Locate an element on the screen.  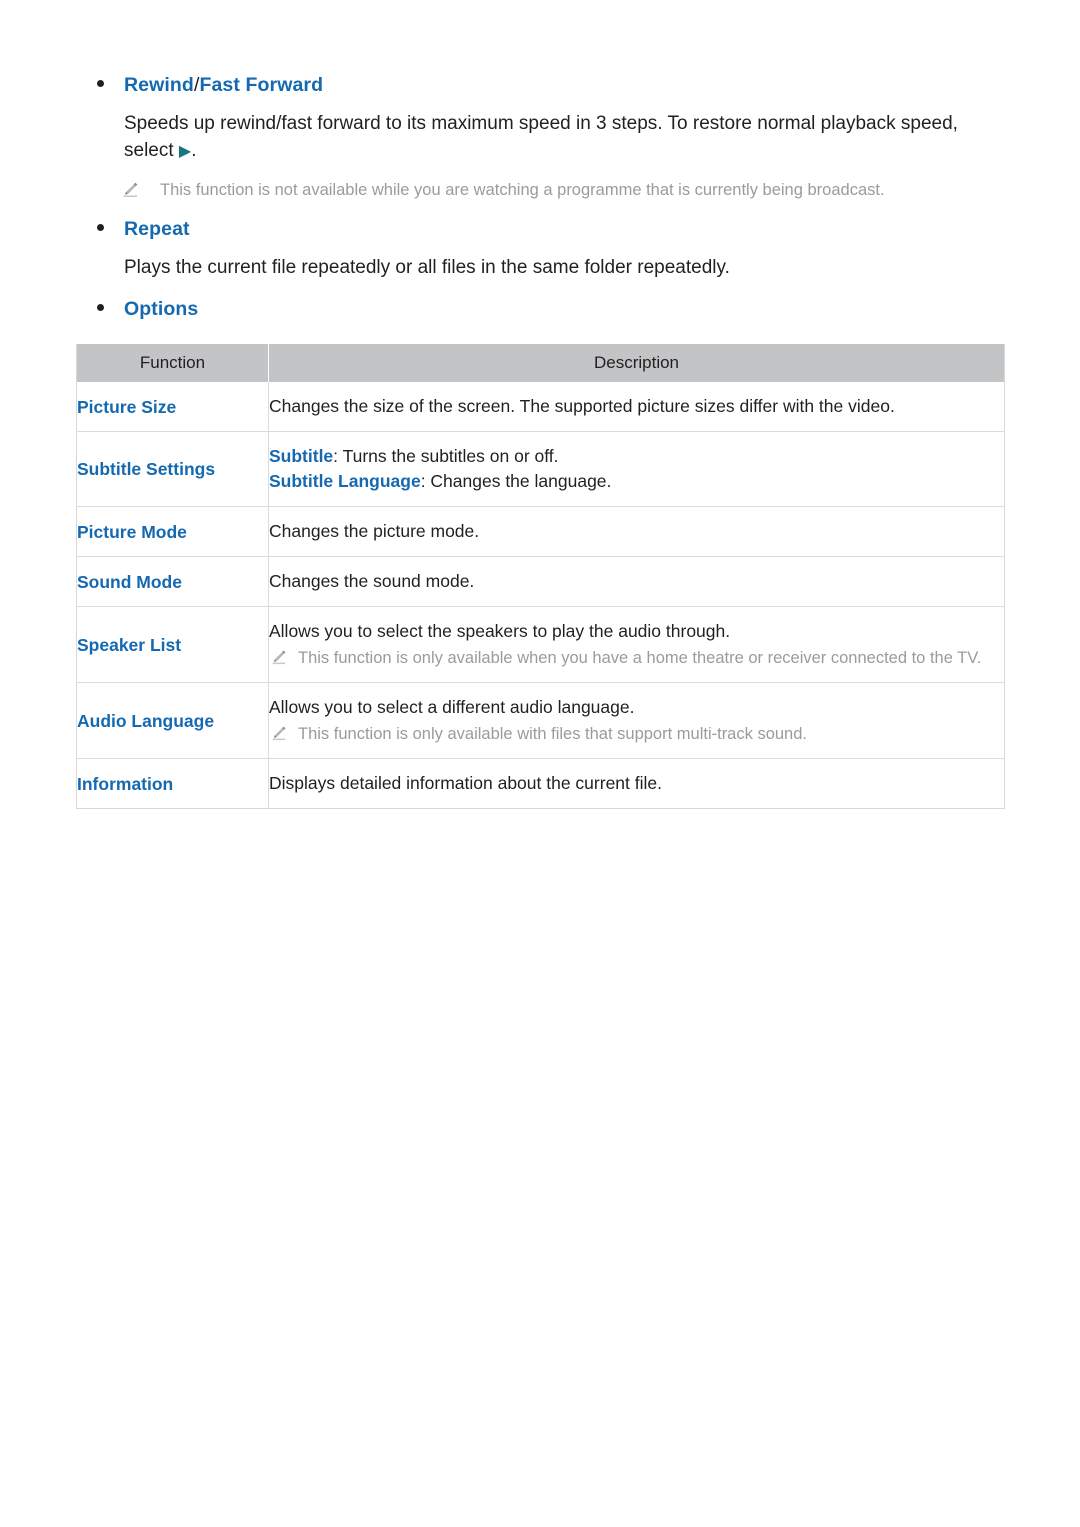
desc-line: Changes the sound mode. is located at coordinates (372, 581).